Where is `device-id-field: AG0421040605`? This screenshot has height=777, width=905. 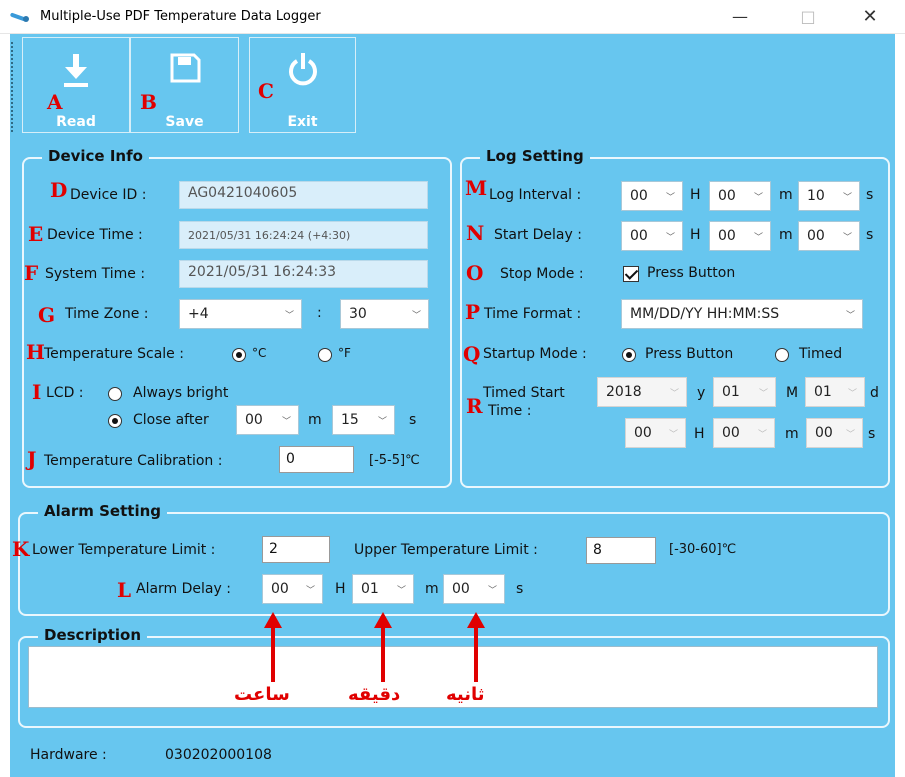 device-id-field: AG0421040605 is located at coordinates (303, 195).